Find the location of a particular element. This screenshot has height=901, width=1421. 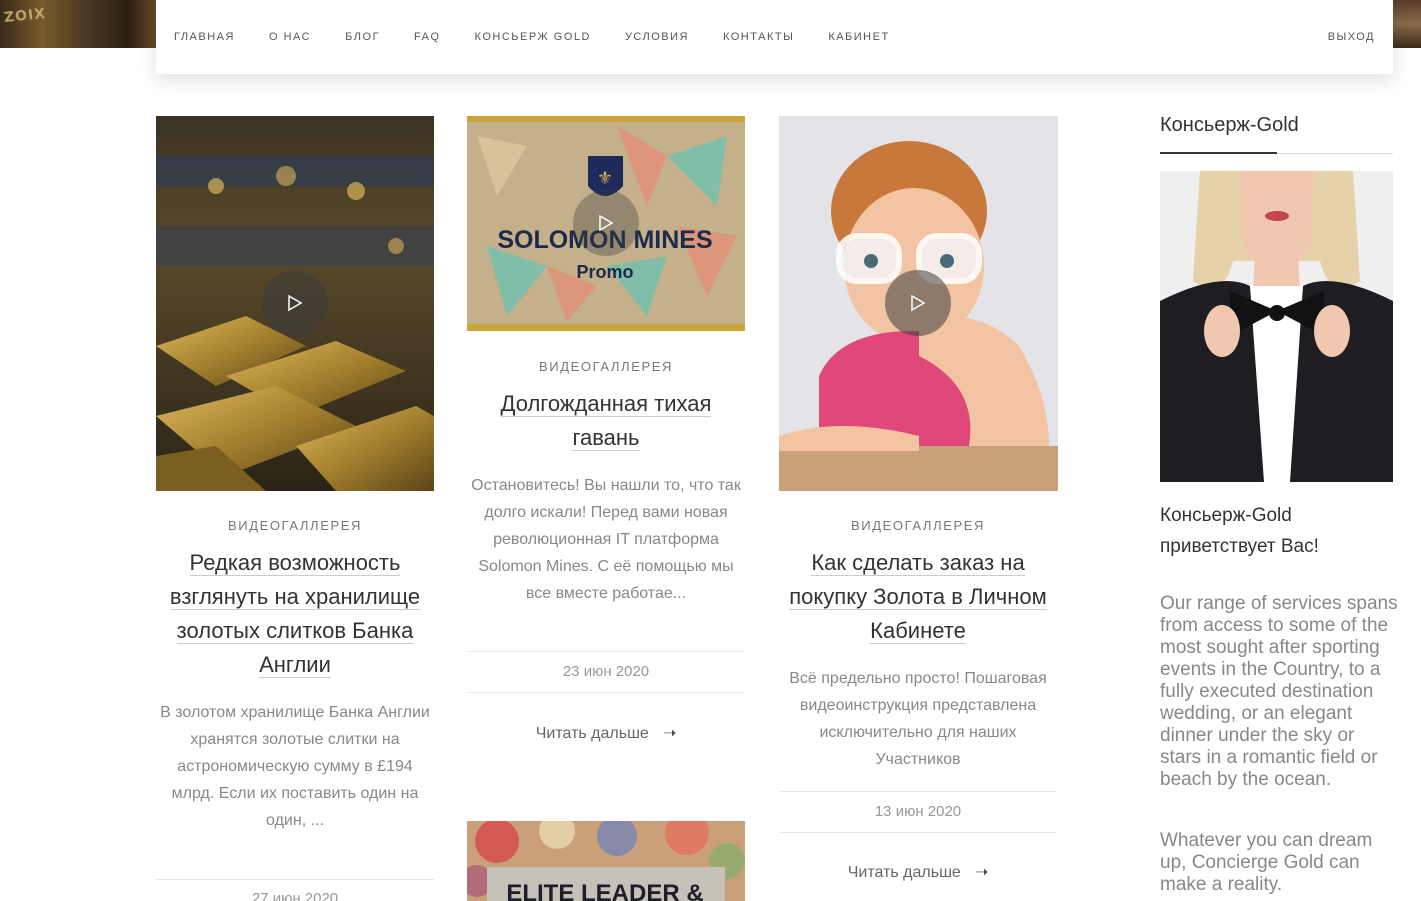

header-right-decor is located at coordinates (1407, 24).